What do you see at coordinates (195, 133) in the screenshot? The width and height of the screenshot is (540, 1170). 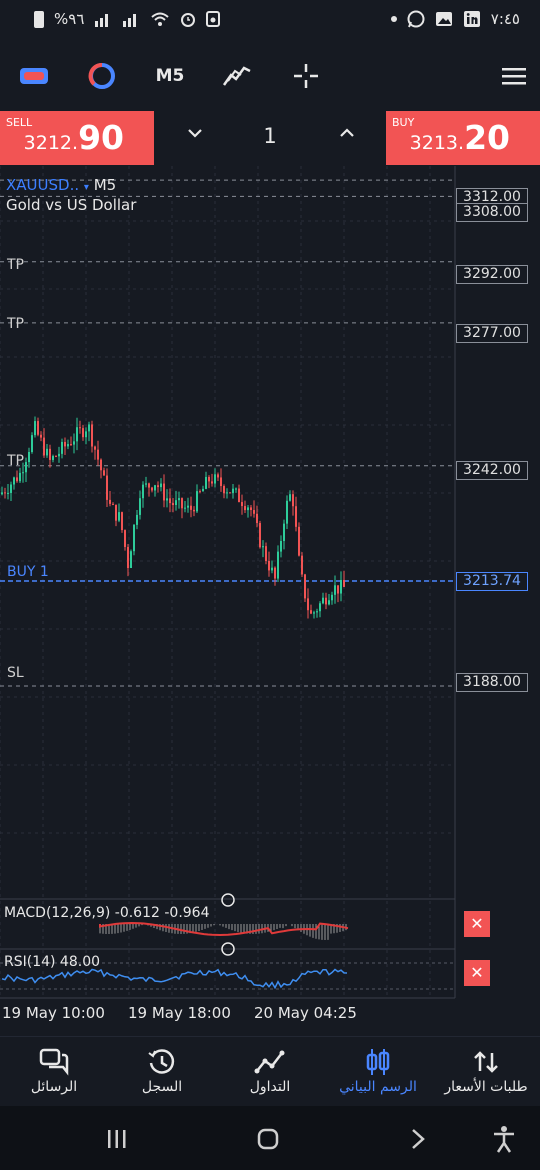 I see `chevron-down-icon` at bounding box center [195, 133].